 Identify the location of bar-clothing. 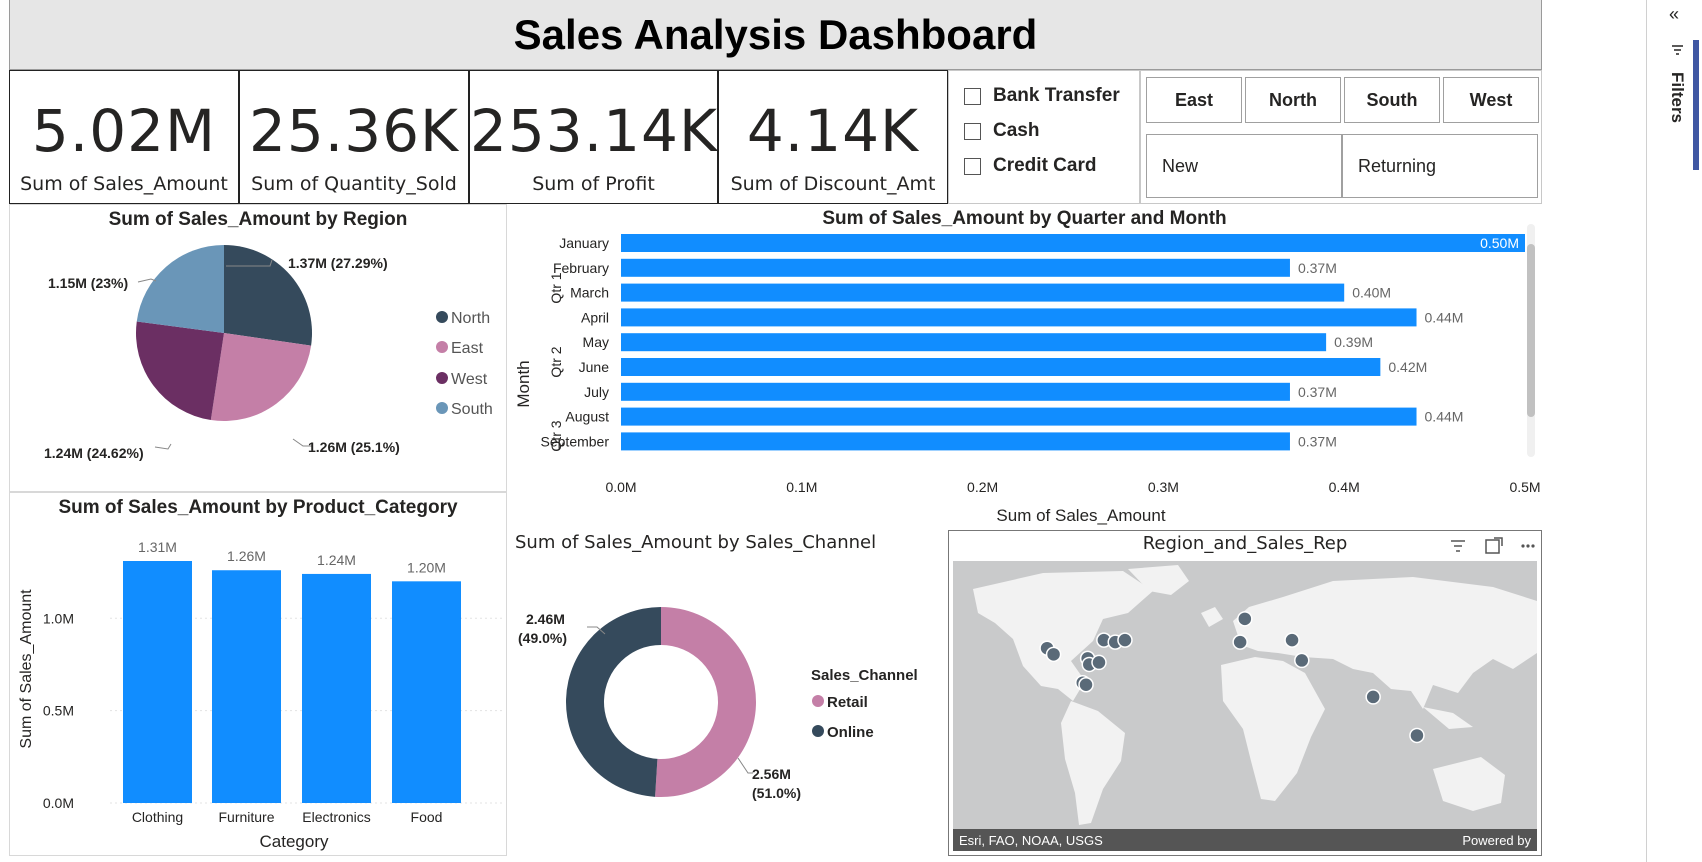
(157, 682).